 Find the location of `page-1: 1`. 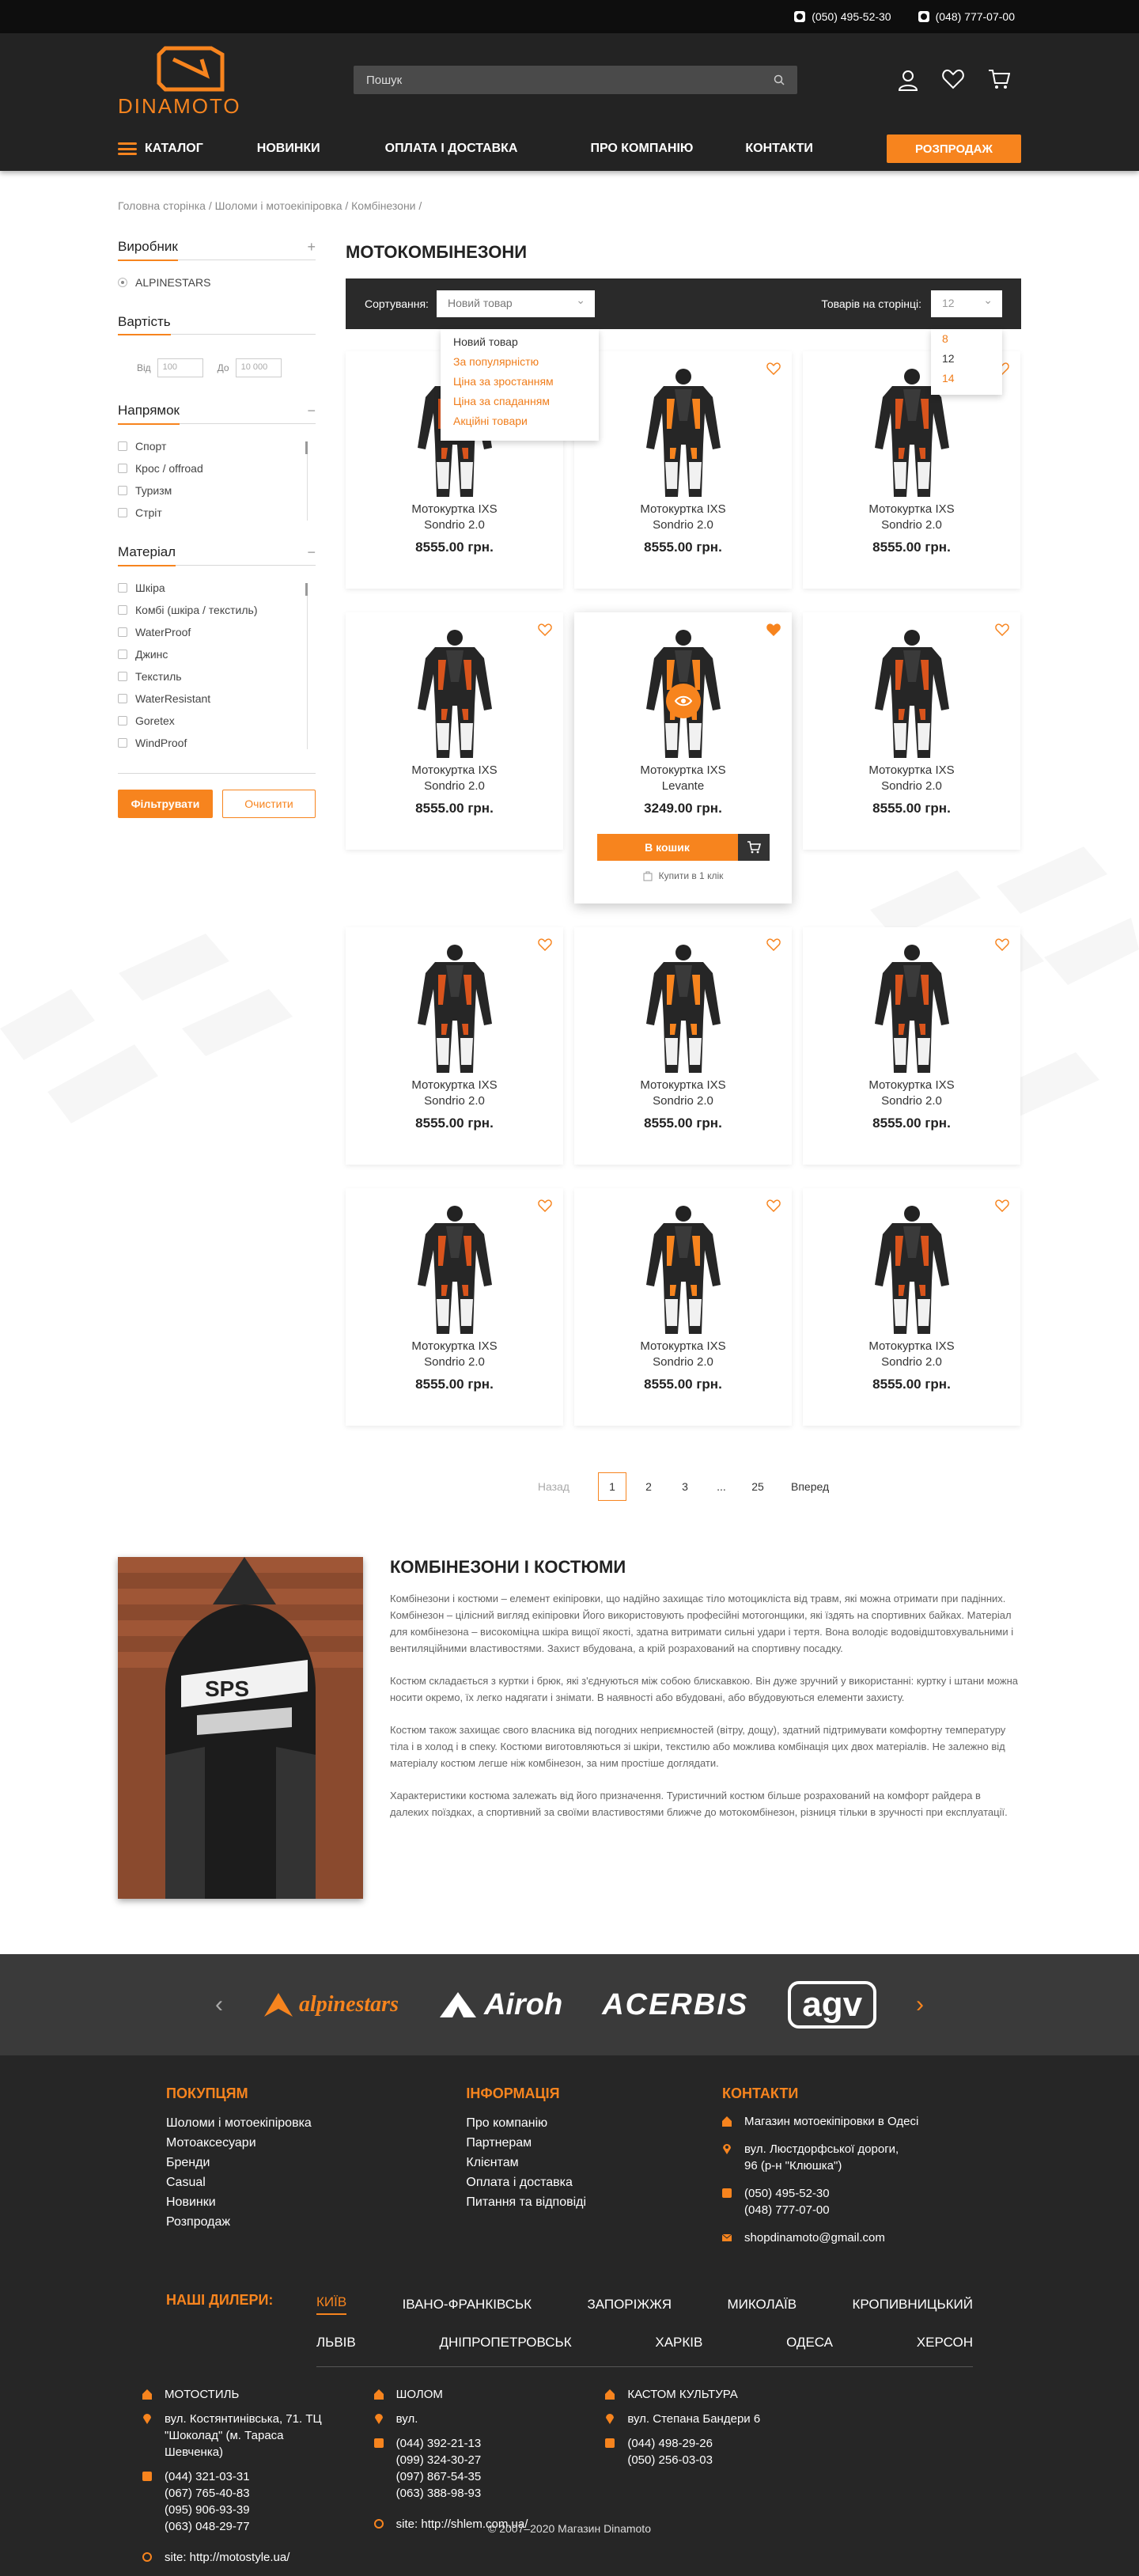

page-1: 1 is located at coordinates (611, 1486).